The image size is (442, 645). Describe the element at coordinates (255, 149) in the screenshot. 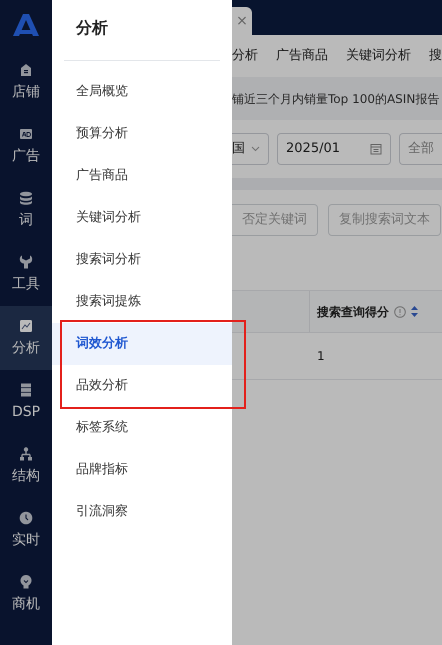

I see `chevron-down-icon` at that location.